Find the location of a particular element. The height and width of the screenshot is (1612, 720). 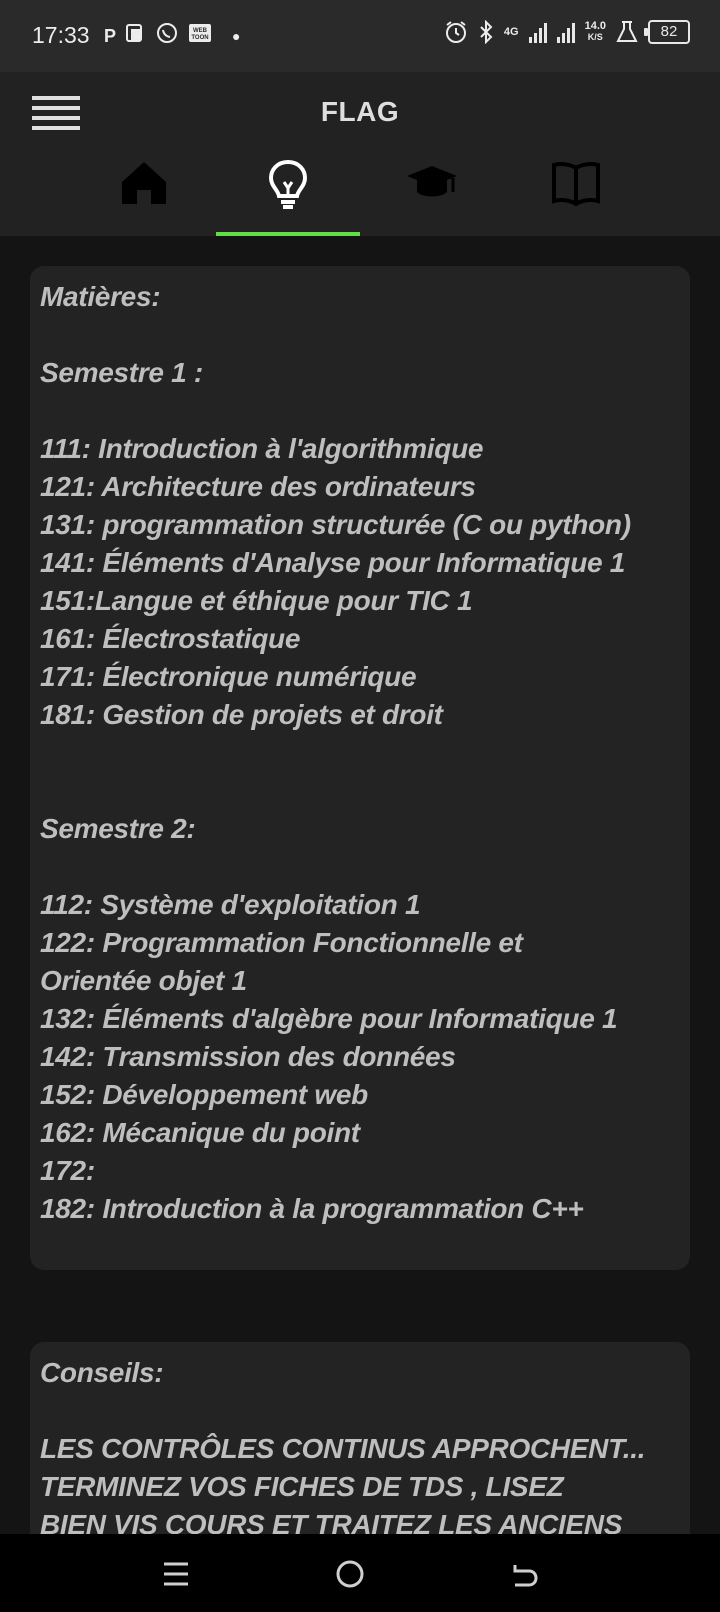

alarm-icon is located at coordinates (455, 32).